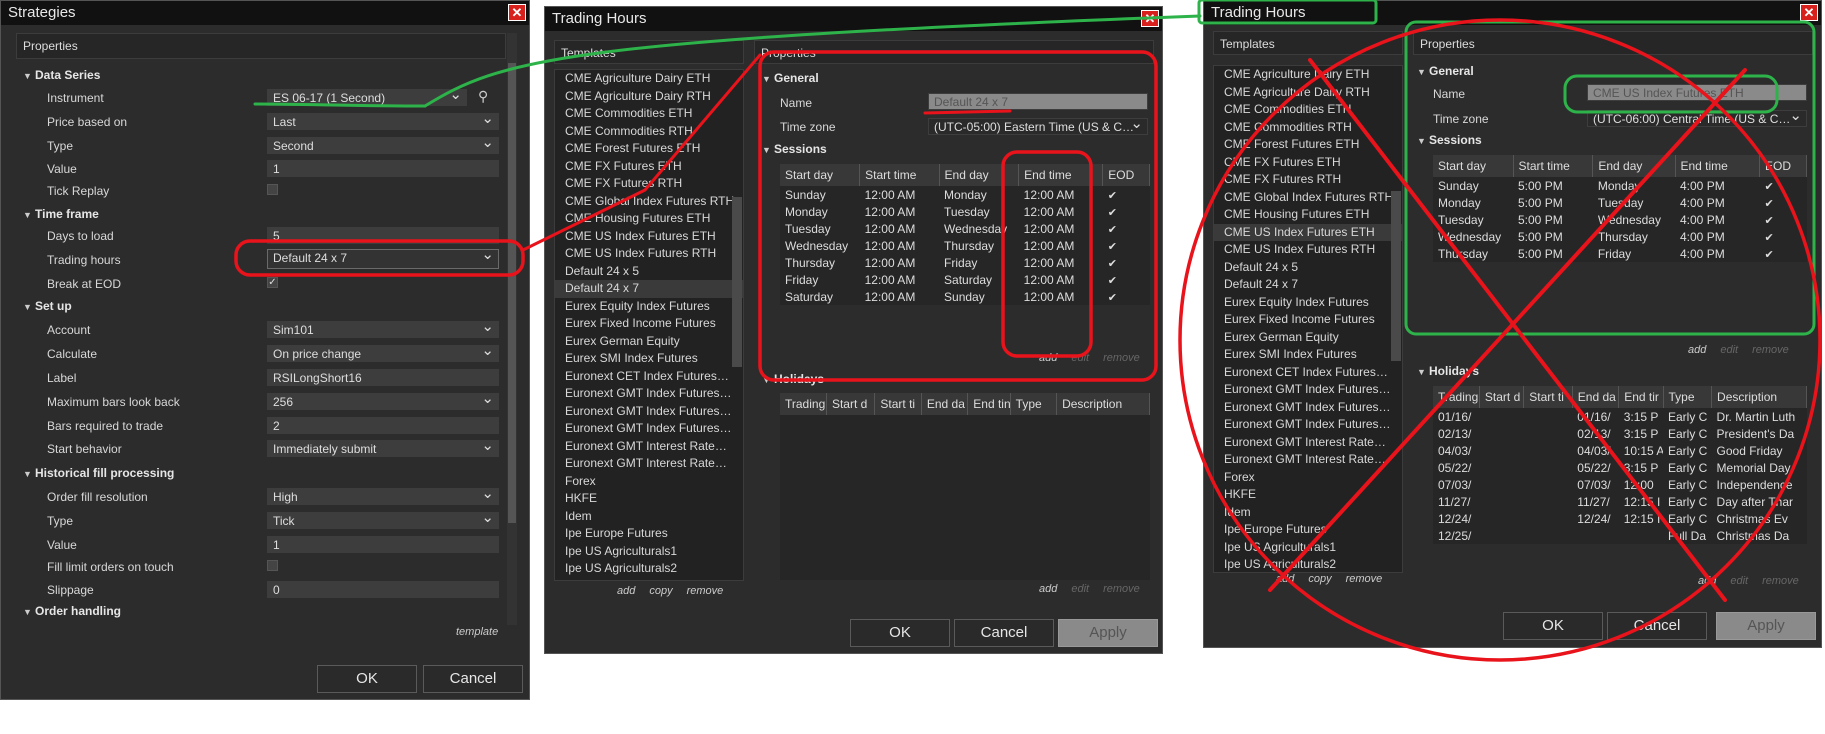 Image resolution: width=1825 pixels, height=734 pixels. What do you see at coordinates (794, 149) in the screenshot?
I see `th1-section-sessions: ▼ Sessions` at bounding box center [794, 149].